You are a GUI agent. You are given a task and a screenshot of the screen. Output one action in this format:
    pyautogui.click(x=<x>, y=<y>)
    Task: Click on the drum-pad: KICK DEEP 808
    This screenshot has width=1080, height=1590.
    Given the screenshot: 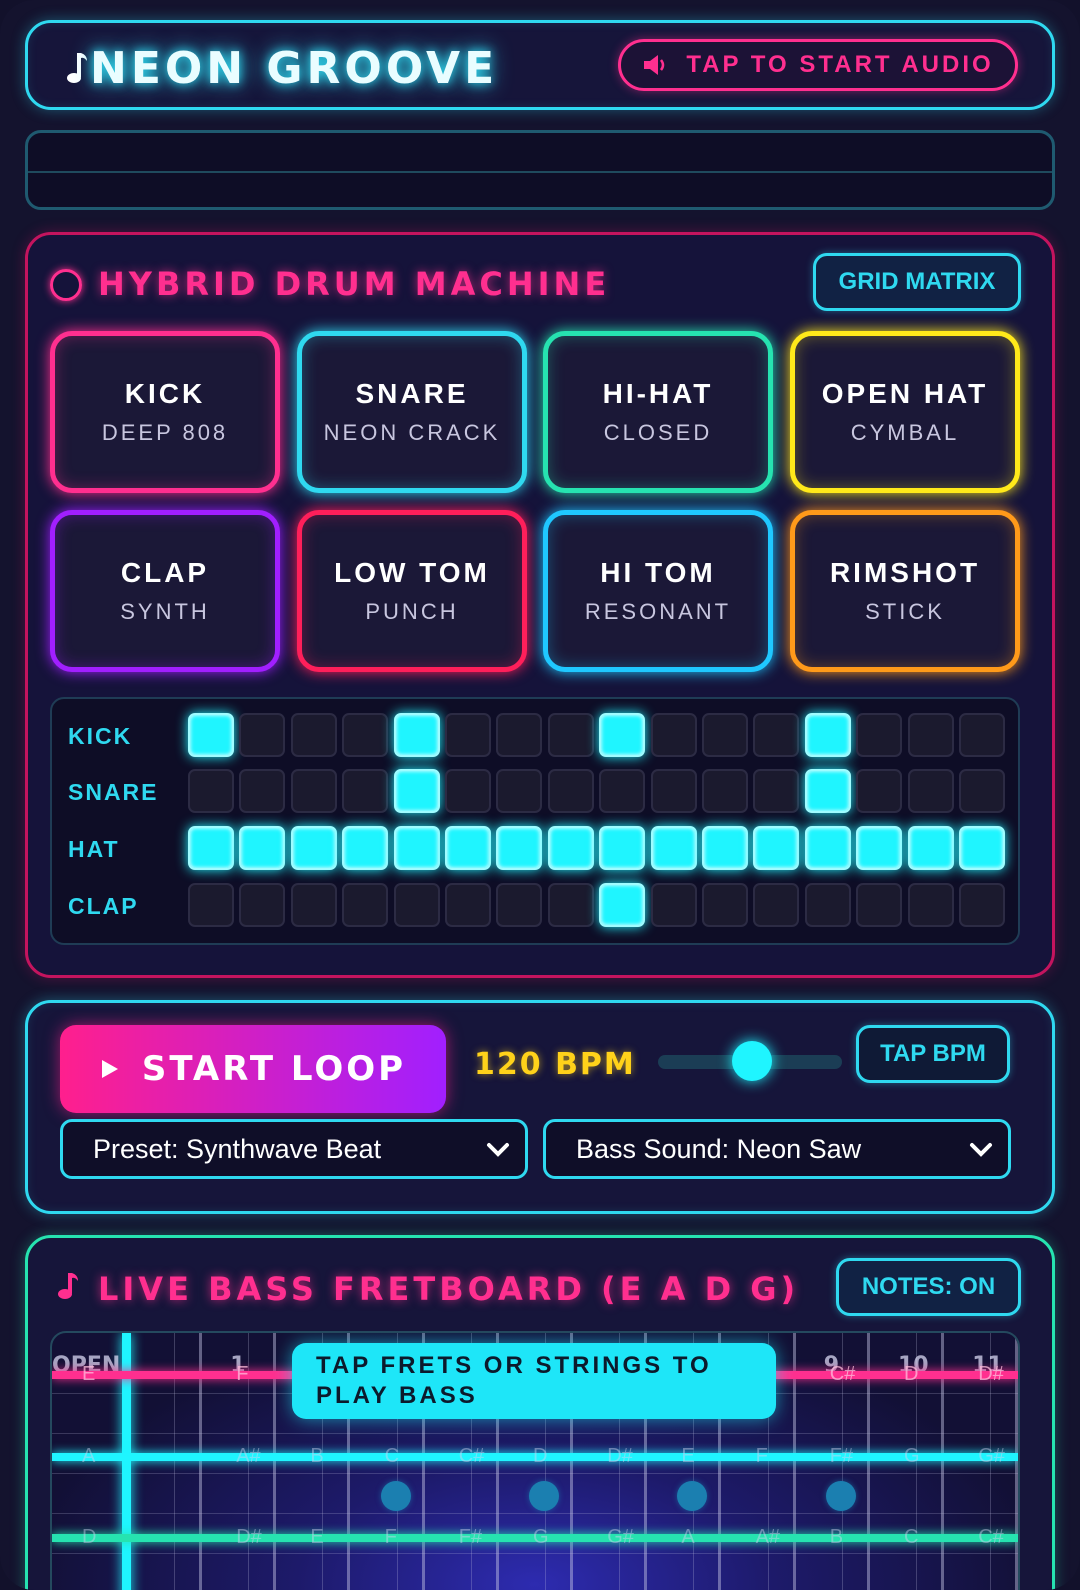 What is the action you would take?
    pyautogui.click(x=165, y=412)
    